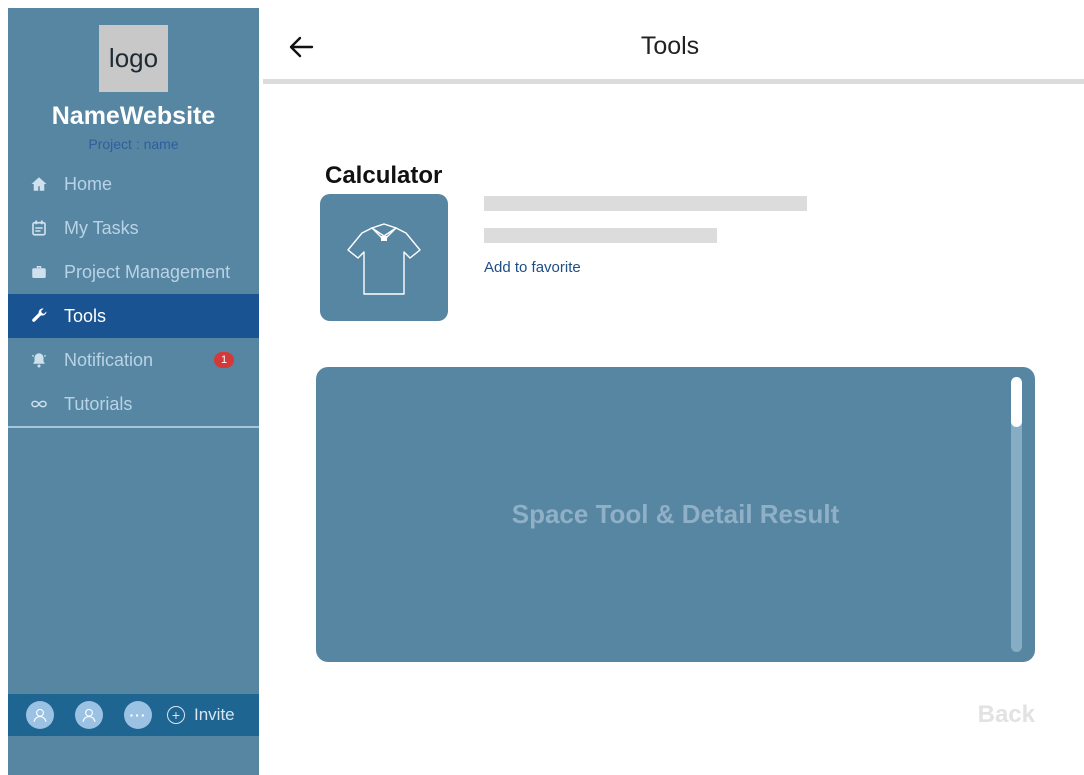  What do you see at coordinates (39, 184) in the screenshot?
I see `home-icon` at bounding box center [39, 184].